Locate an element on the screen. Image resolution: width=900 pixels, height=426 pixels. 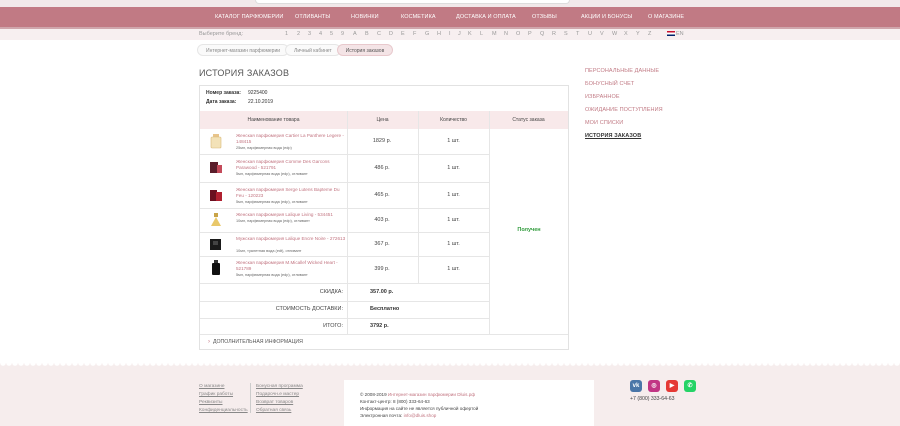
language-label: EN is located at coordinates (680, 34).